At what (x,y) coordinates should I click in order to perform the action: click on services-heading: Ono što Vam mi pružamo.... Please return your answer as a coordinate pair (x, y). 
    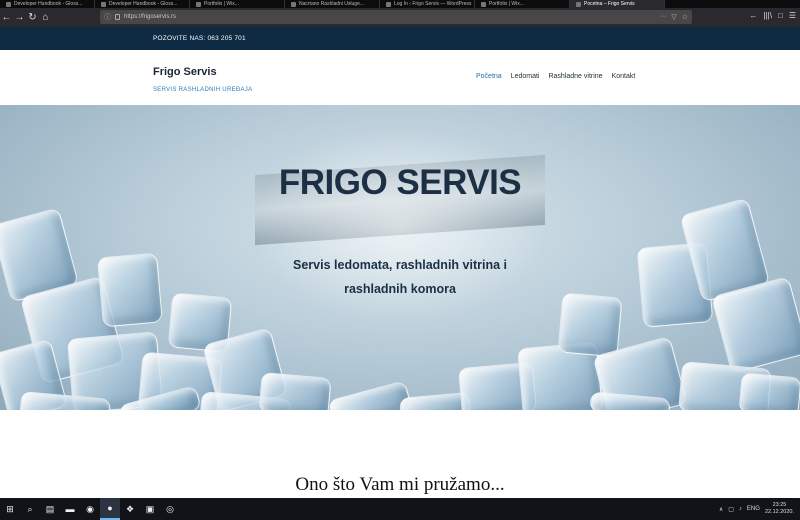
    Looking at the image, I should click on (400, 484).